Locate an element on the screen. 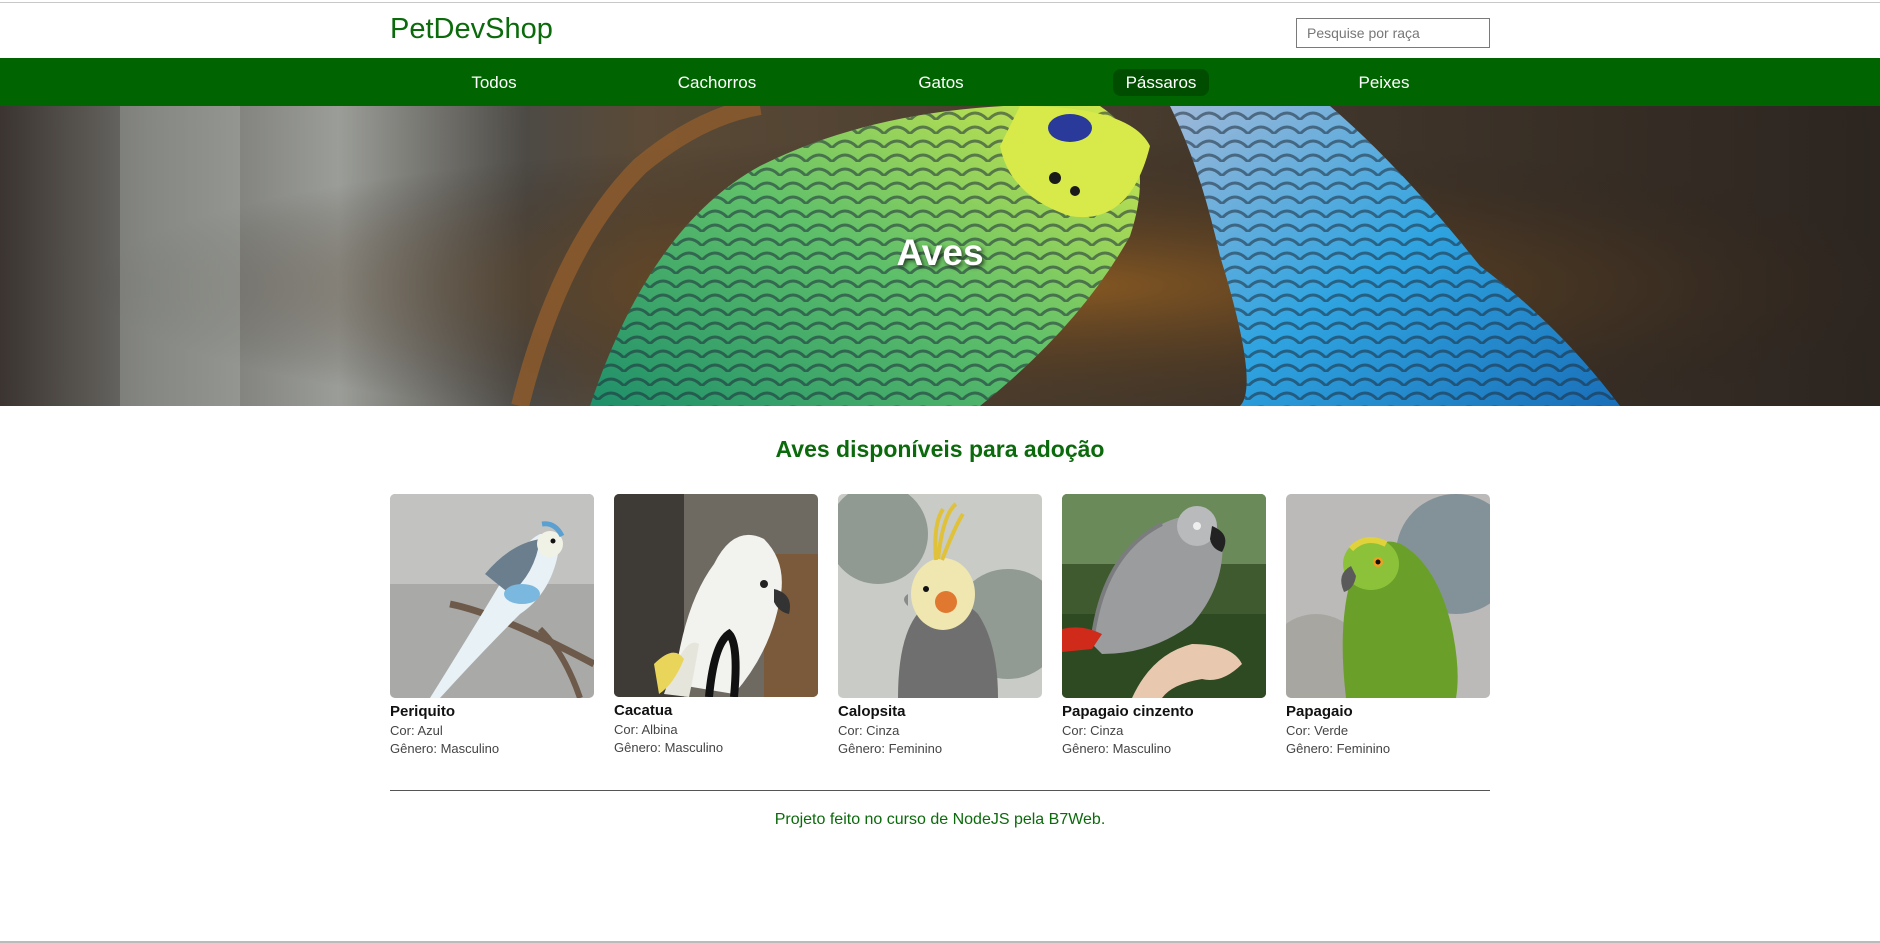  main-nav: Todos Cachorros Gatos Pássaros Peixes is located at coordinates (940, 82).